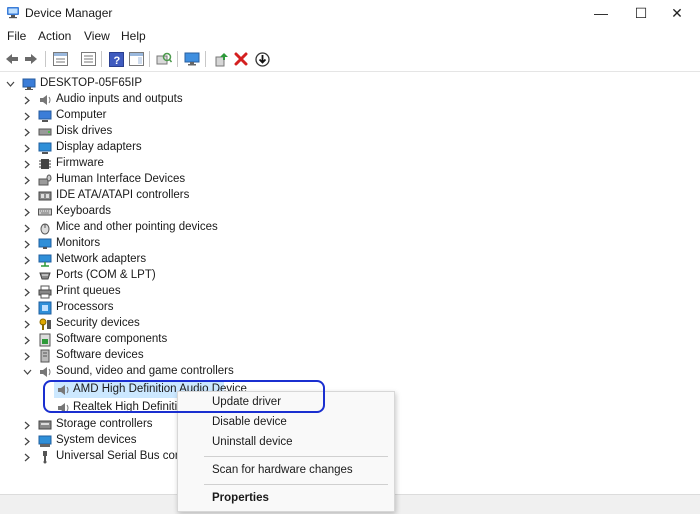 Image resolution: width=700 pixels, height=514 pixels. I want to click on tree-item-label: Monitors, so click(78, 243).